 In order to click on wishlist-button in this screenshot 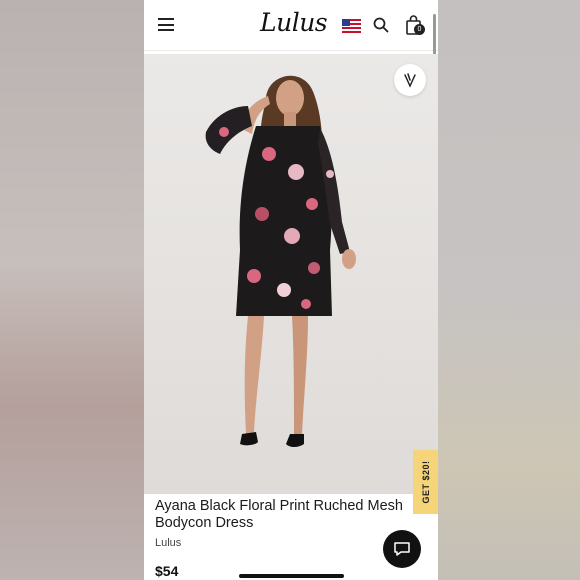, I will do `click(410, 80)`.